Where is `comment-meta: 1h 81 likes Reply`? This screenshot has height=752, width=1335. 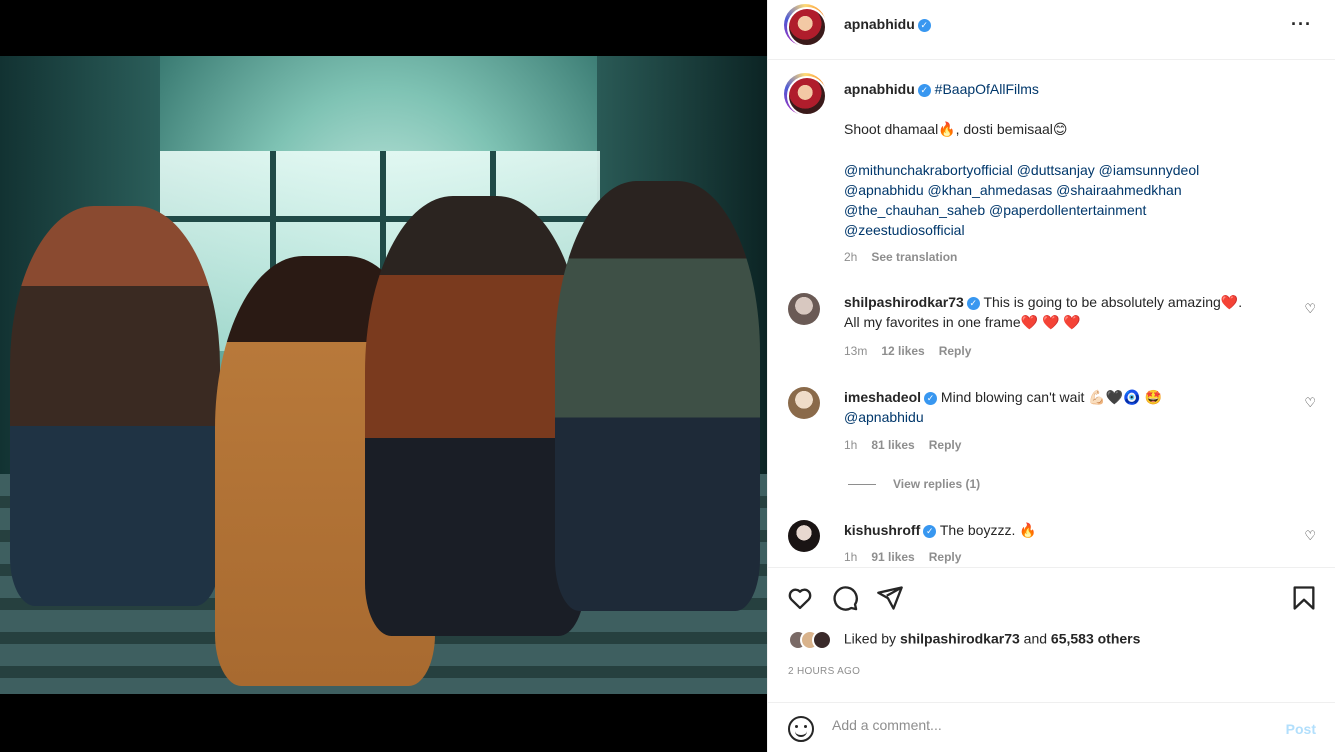
comment-meta: 1h 81 likes Reply is located at coordinates (902, 445).